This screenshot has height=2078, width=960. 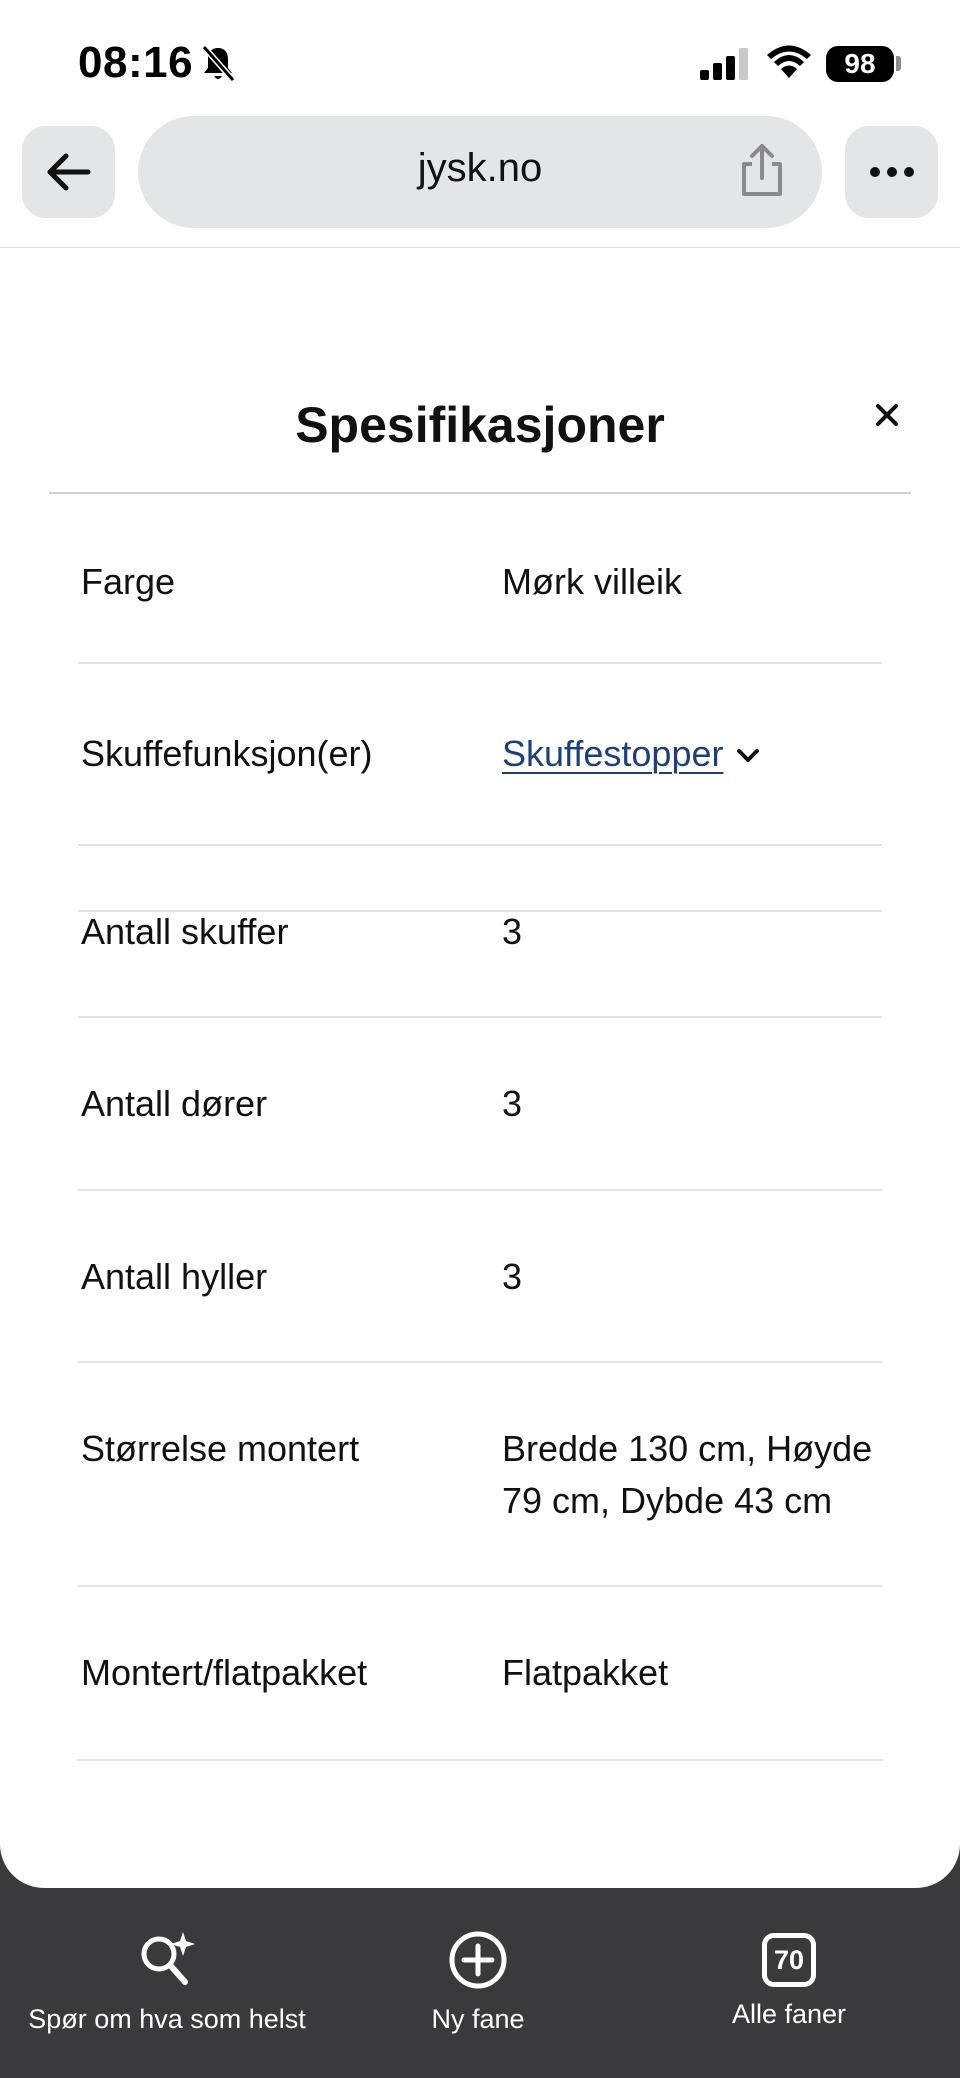 I want to click on spec-label: Skuffefunksjon(er), so click(x=227, y=753).